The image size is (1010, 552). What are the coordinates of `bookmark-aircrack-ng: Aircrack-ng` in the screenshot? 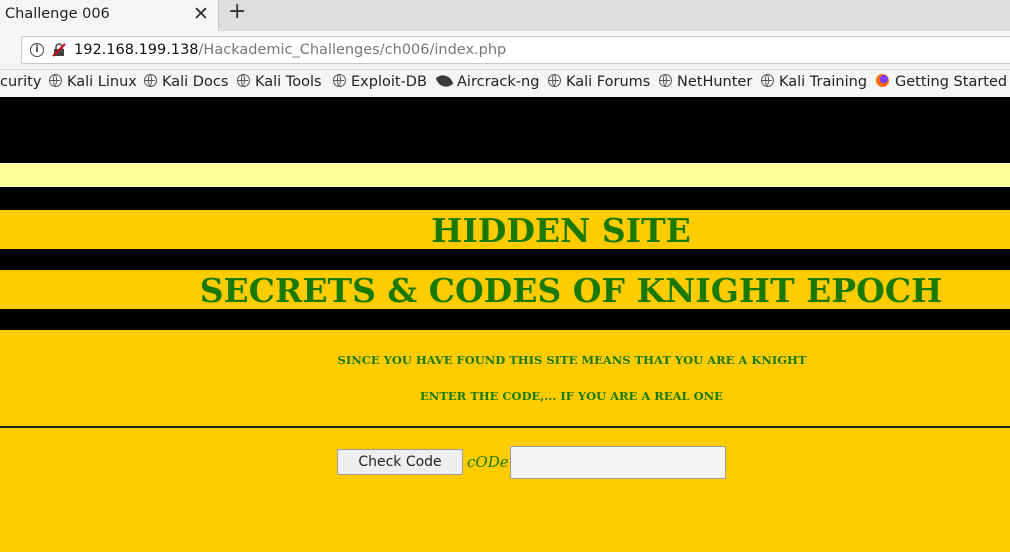 It's located at (487, 81).